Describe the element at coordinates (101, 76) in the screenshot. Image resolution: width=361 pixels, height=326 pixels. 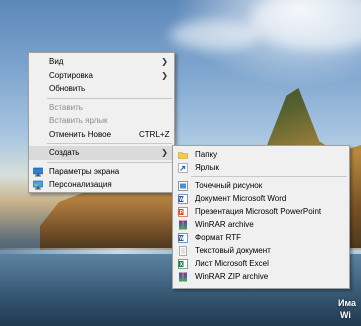
I see `menu-item-sort: Сортировка ❯` at that location.